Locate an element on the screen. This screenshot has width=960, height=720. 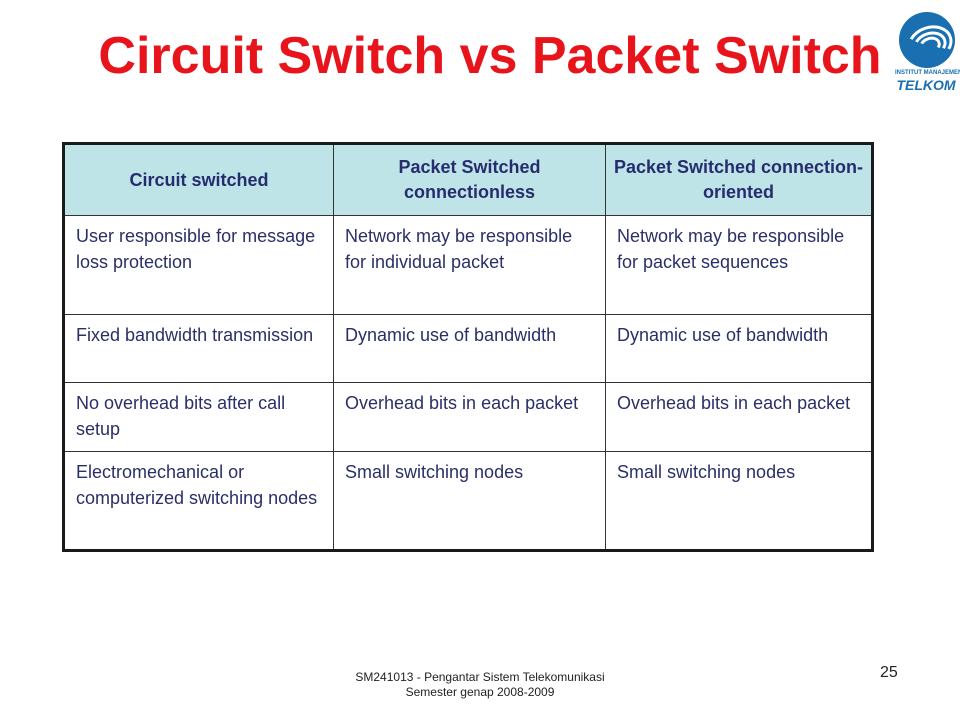
footer-semester: Semester genap 2008-2009 is located at coordinates (480, 692).